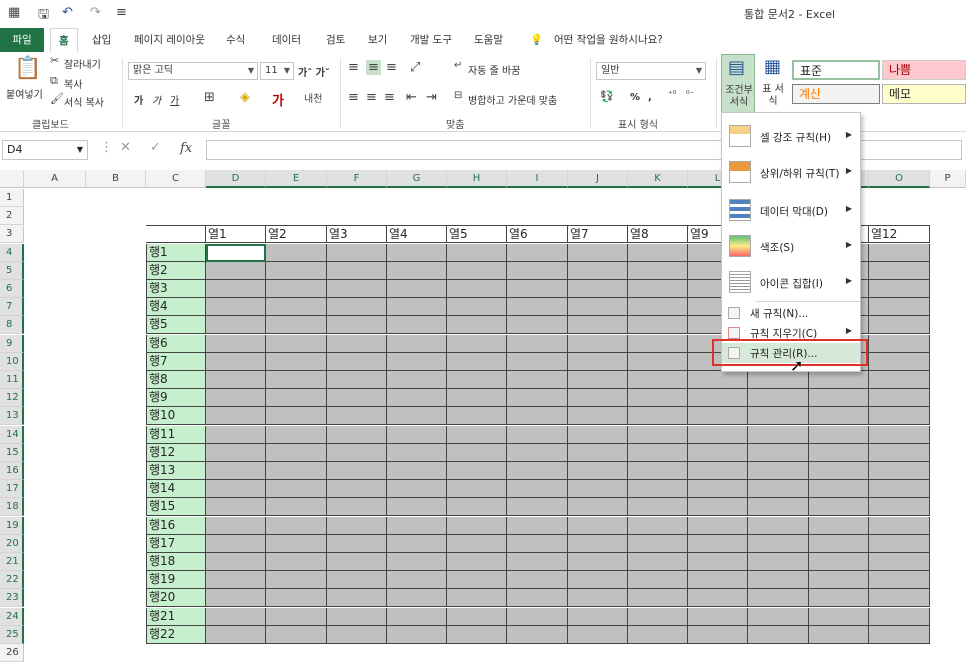 The height and width of the screenshot is (666, 966). I want to click on tab-review: 검토, so click(335, 40).